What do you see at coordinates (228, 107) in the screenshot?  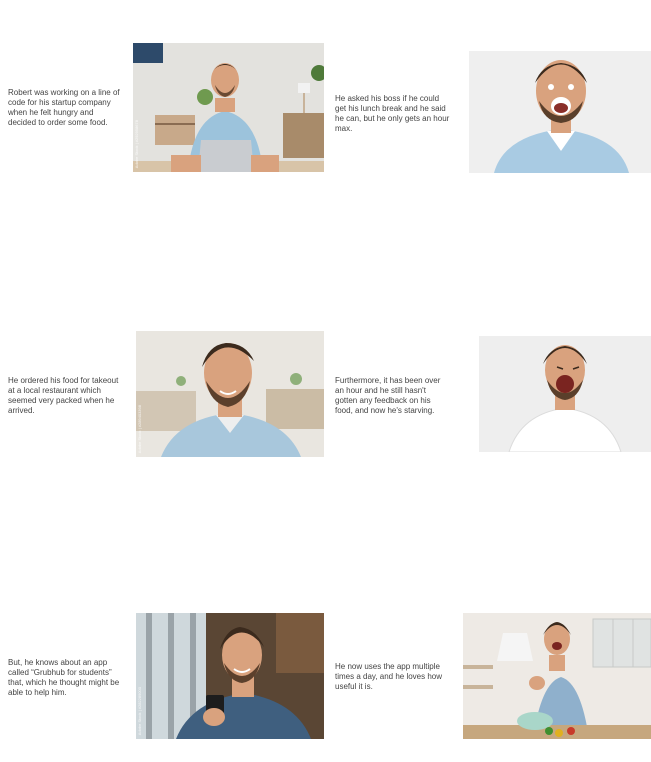 I see `photo-man-at-laptop: Adobe Stock | #292958678` at bounding box center [228, 107].